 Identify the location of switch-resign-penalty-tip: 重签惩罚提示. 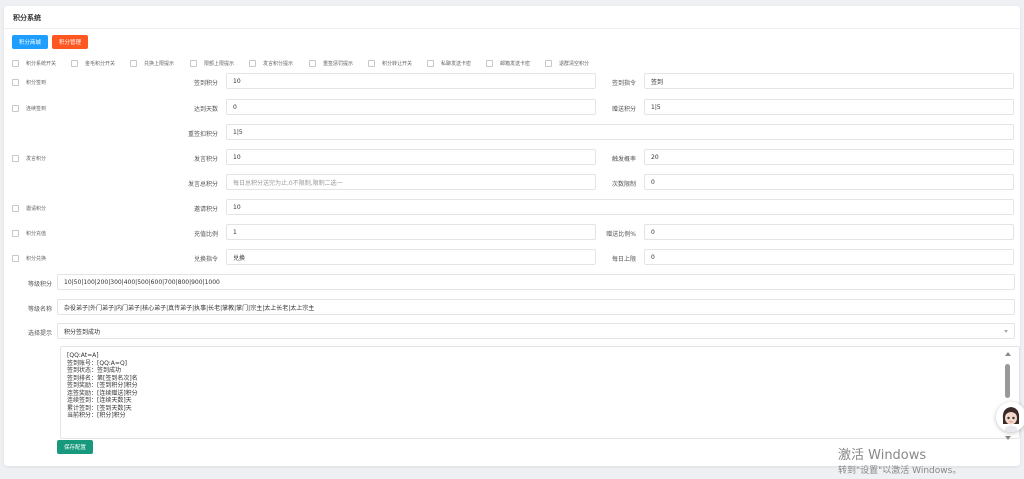
(331, 63).